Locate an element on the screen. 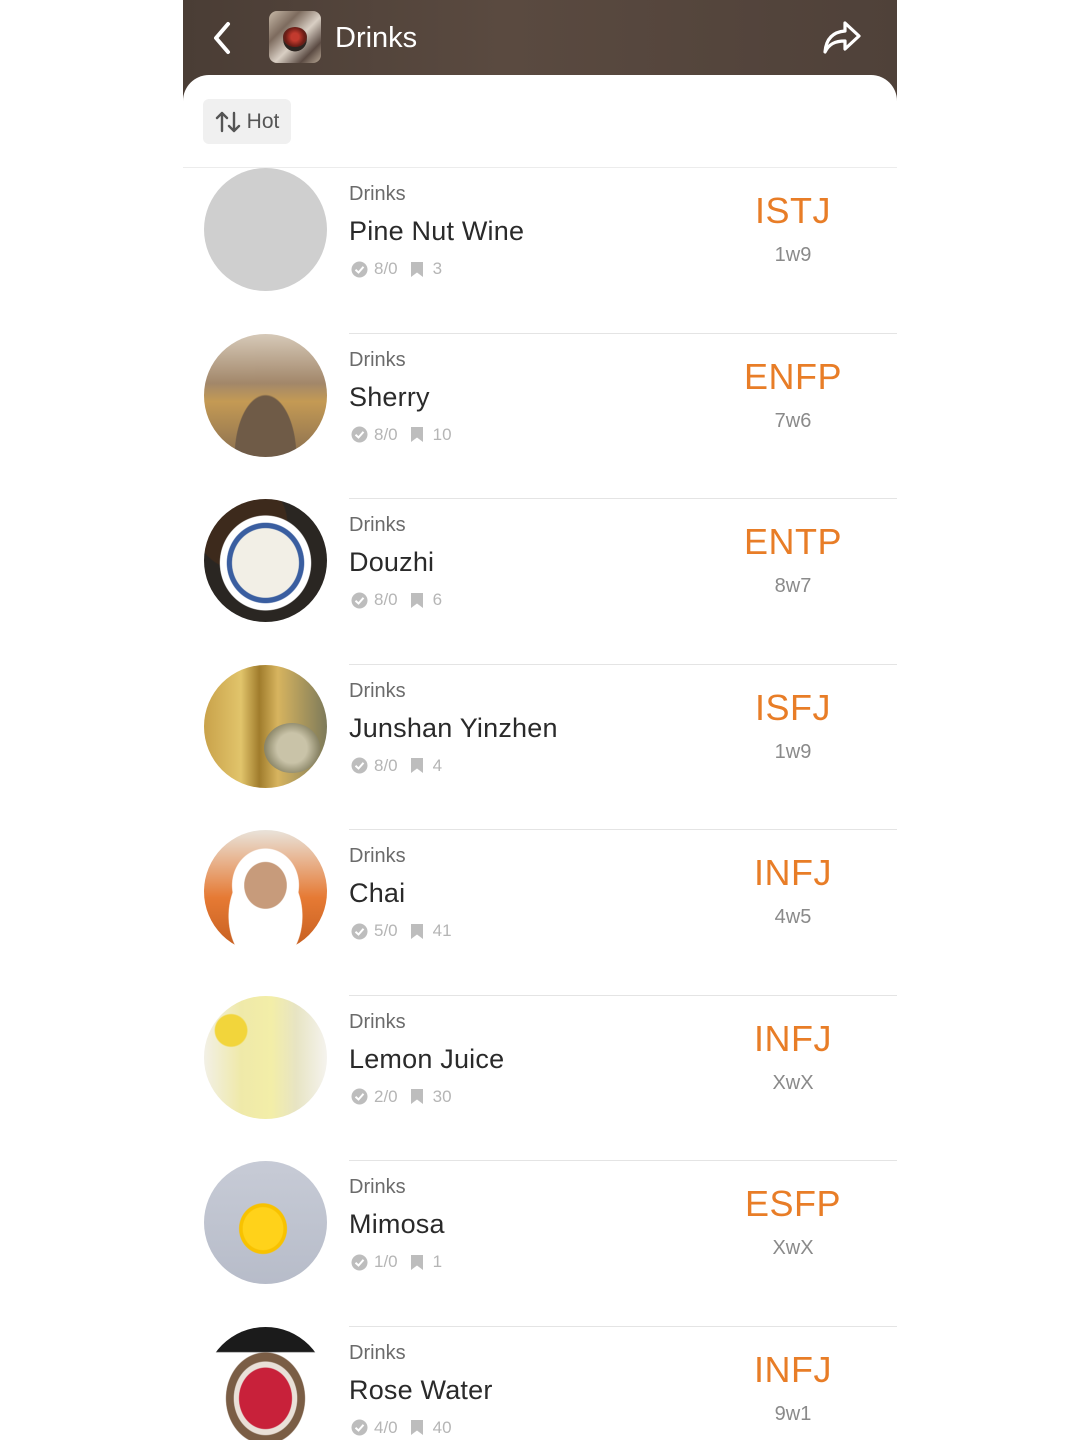  sort-arrows-icon is located at coordinates (227, 121).